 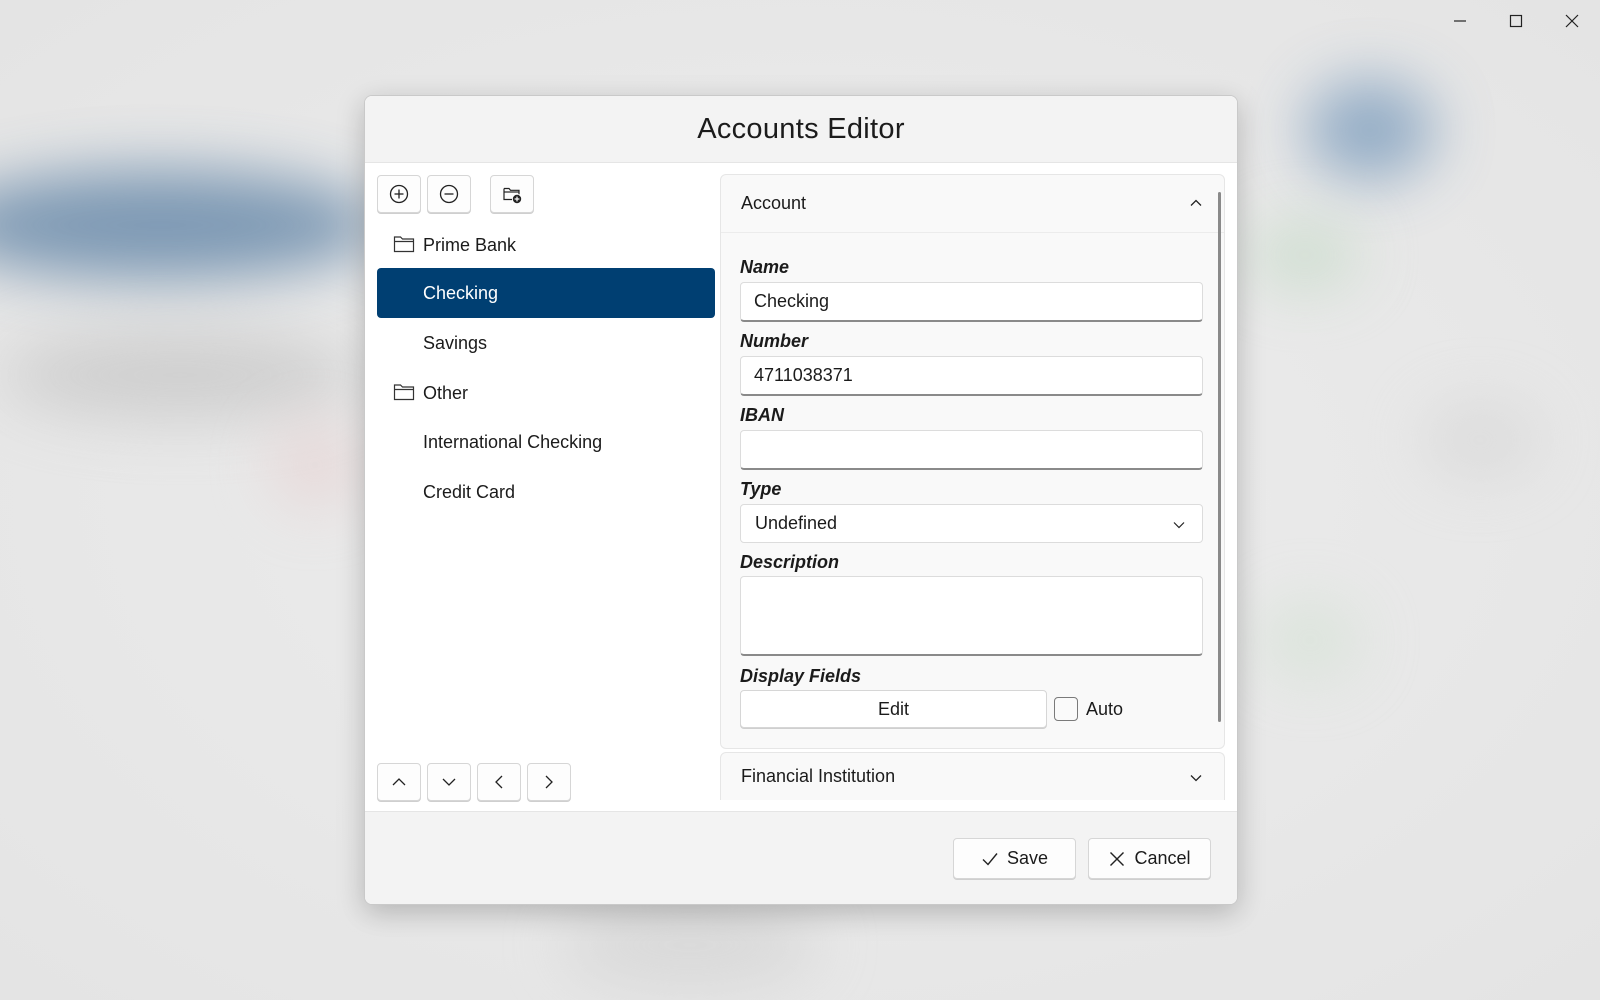 I want to click on tree-item-label: Prime Bank, so click(x=470, y=244).